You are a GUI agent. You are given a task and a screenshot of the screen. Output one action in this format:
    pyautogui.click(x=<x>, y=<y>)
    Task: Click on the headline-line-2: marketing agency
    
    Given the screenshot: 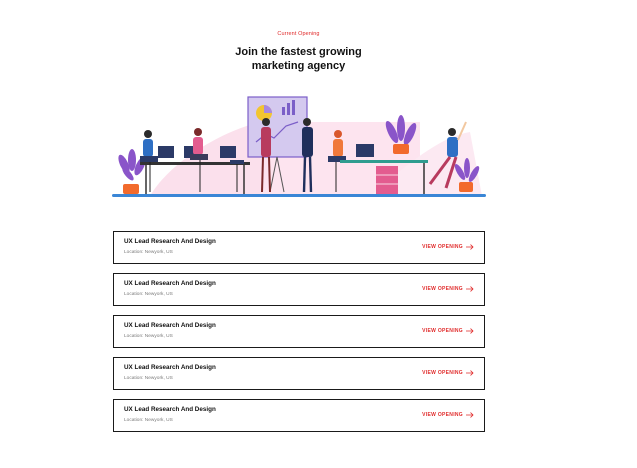 What is the action you would take?
    pyautogui.click(x=298, y=65)
    